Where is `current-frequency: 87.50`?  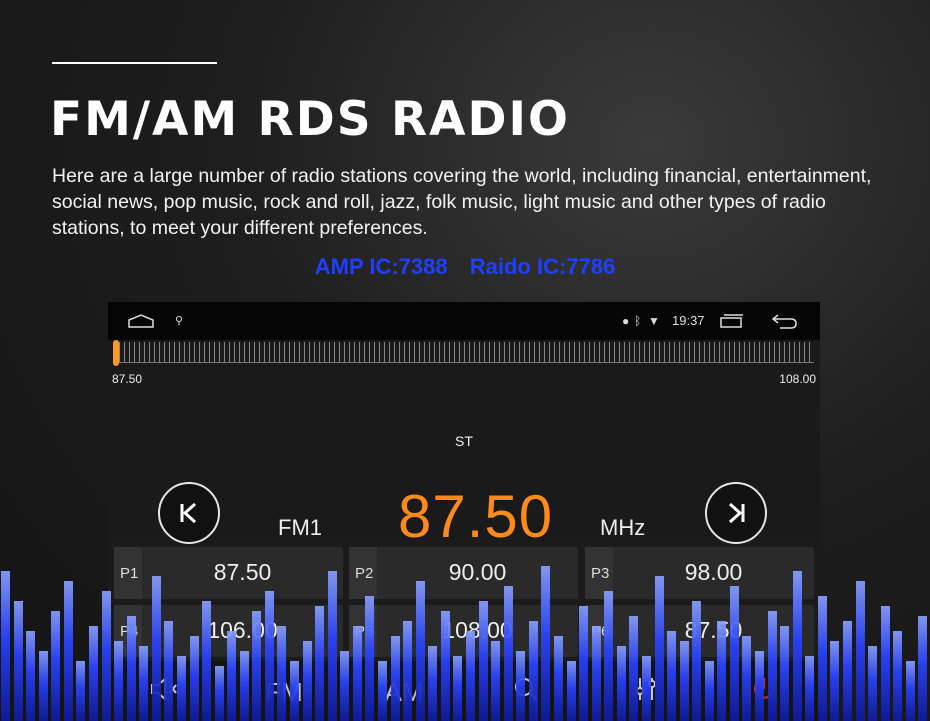
current-frequency: 87.50 is located at coordinates (476, 516).